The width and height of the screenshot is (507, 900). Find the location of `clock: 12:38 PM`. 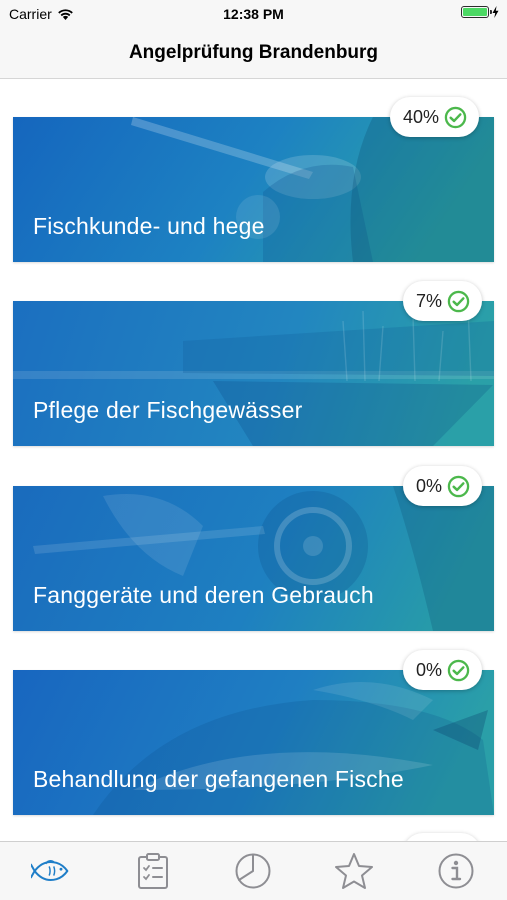

clock: 12:38 PM is located at coordinates (253, 14).